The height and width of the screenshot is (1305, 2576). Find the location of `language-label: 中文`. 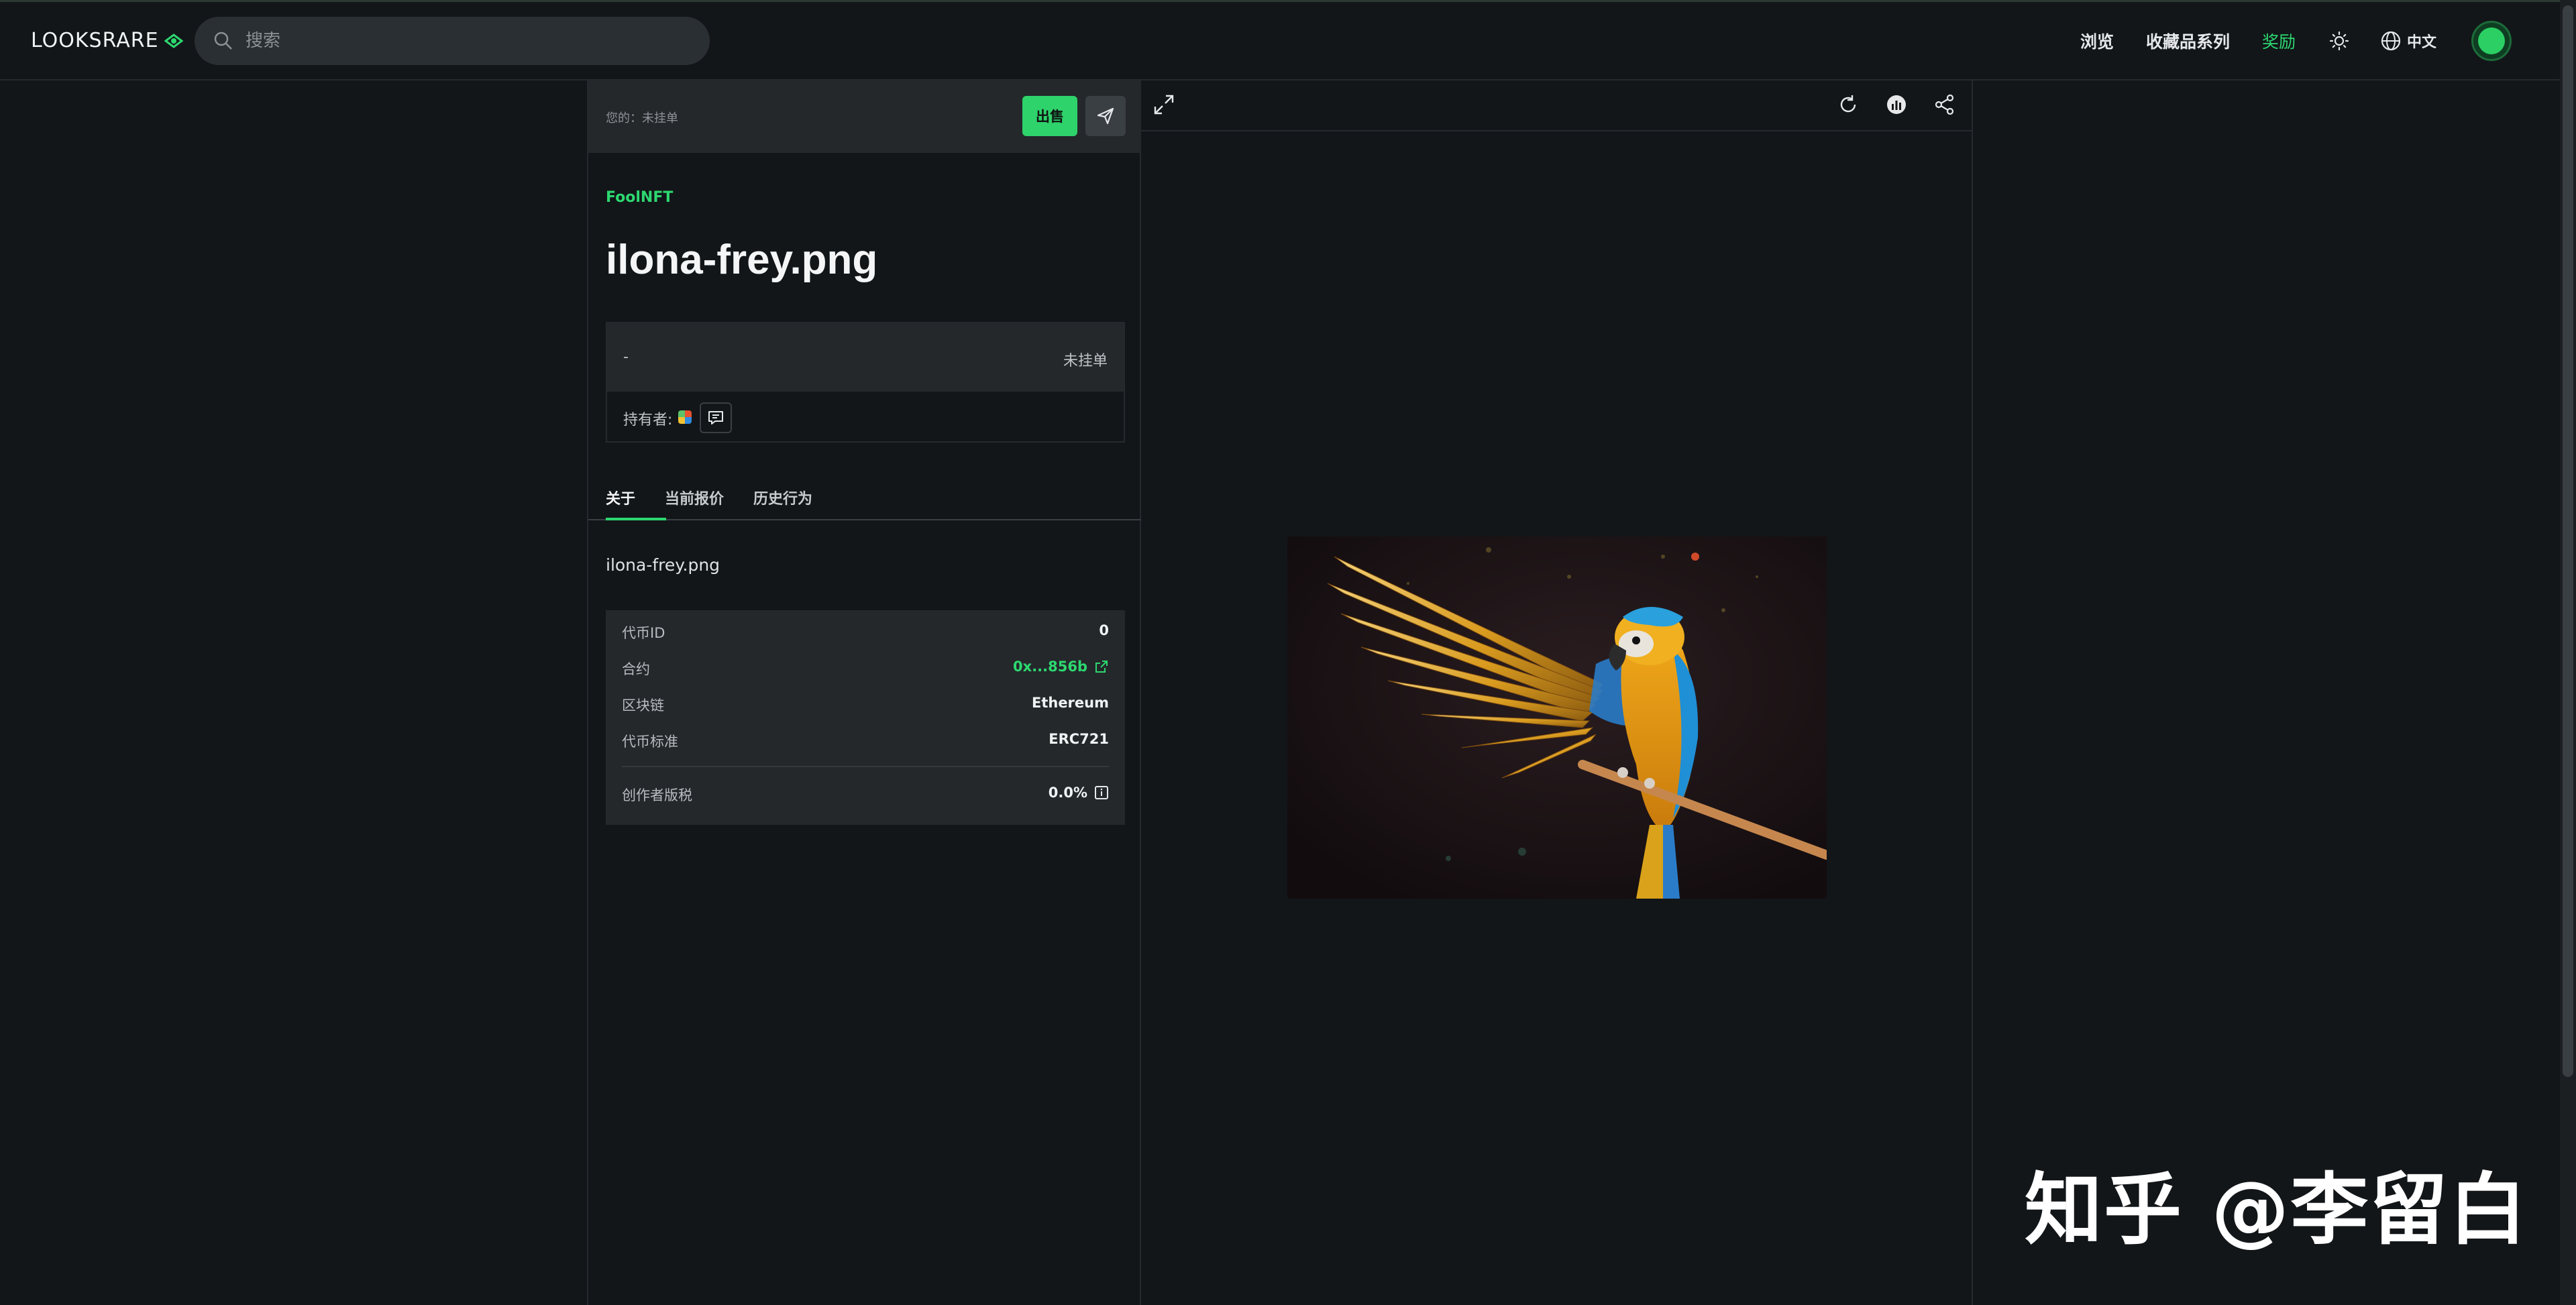

language-label: 中文 is located at coordinates (2421, 42).